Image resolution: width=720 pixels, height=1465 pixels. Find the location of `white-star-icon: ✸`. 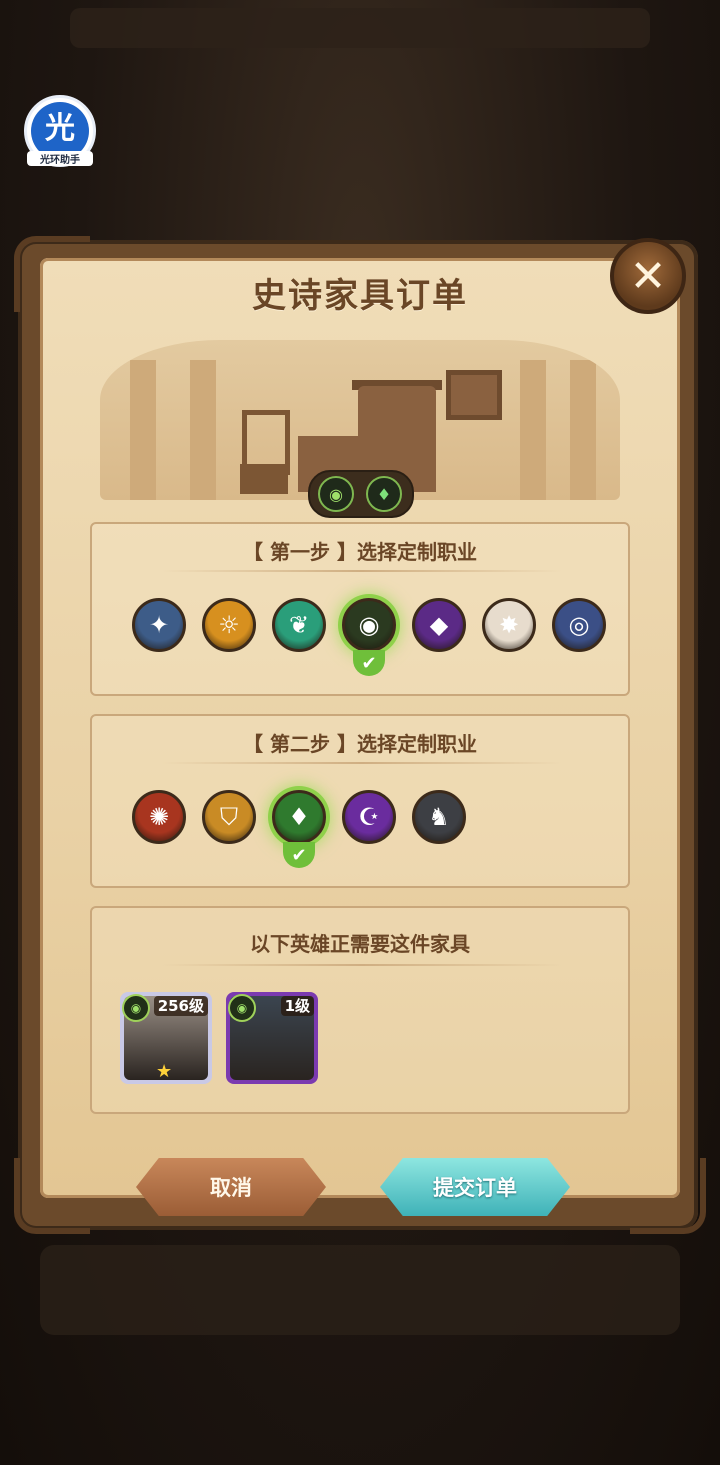

white-star-icon: ✸ is located at coordinates (509, 625).